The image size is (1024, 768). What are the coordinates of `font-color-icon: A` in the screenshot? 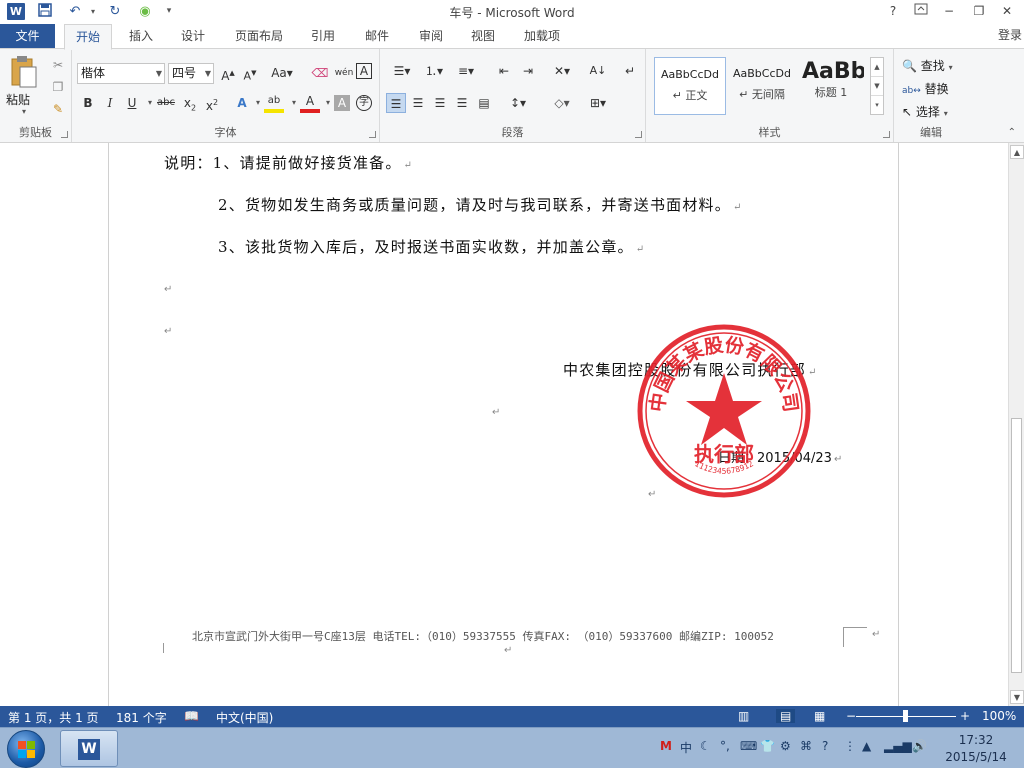 It's located at (310, 103).